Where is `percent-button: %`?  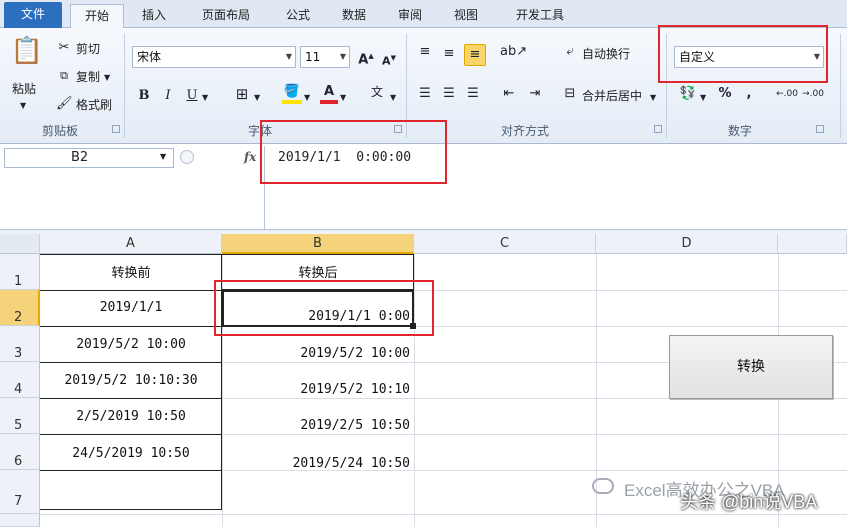 percent-button: % is located at coordinates (725, 94).